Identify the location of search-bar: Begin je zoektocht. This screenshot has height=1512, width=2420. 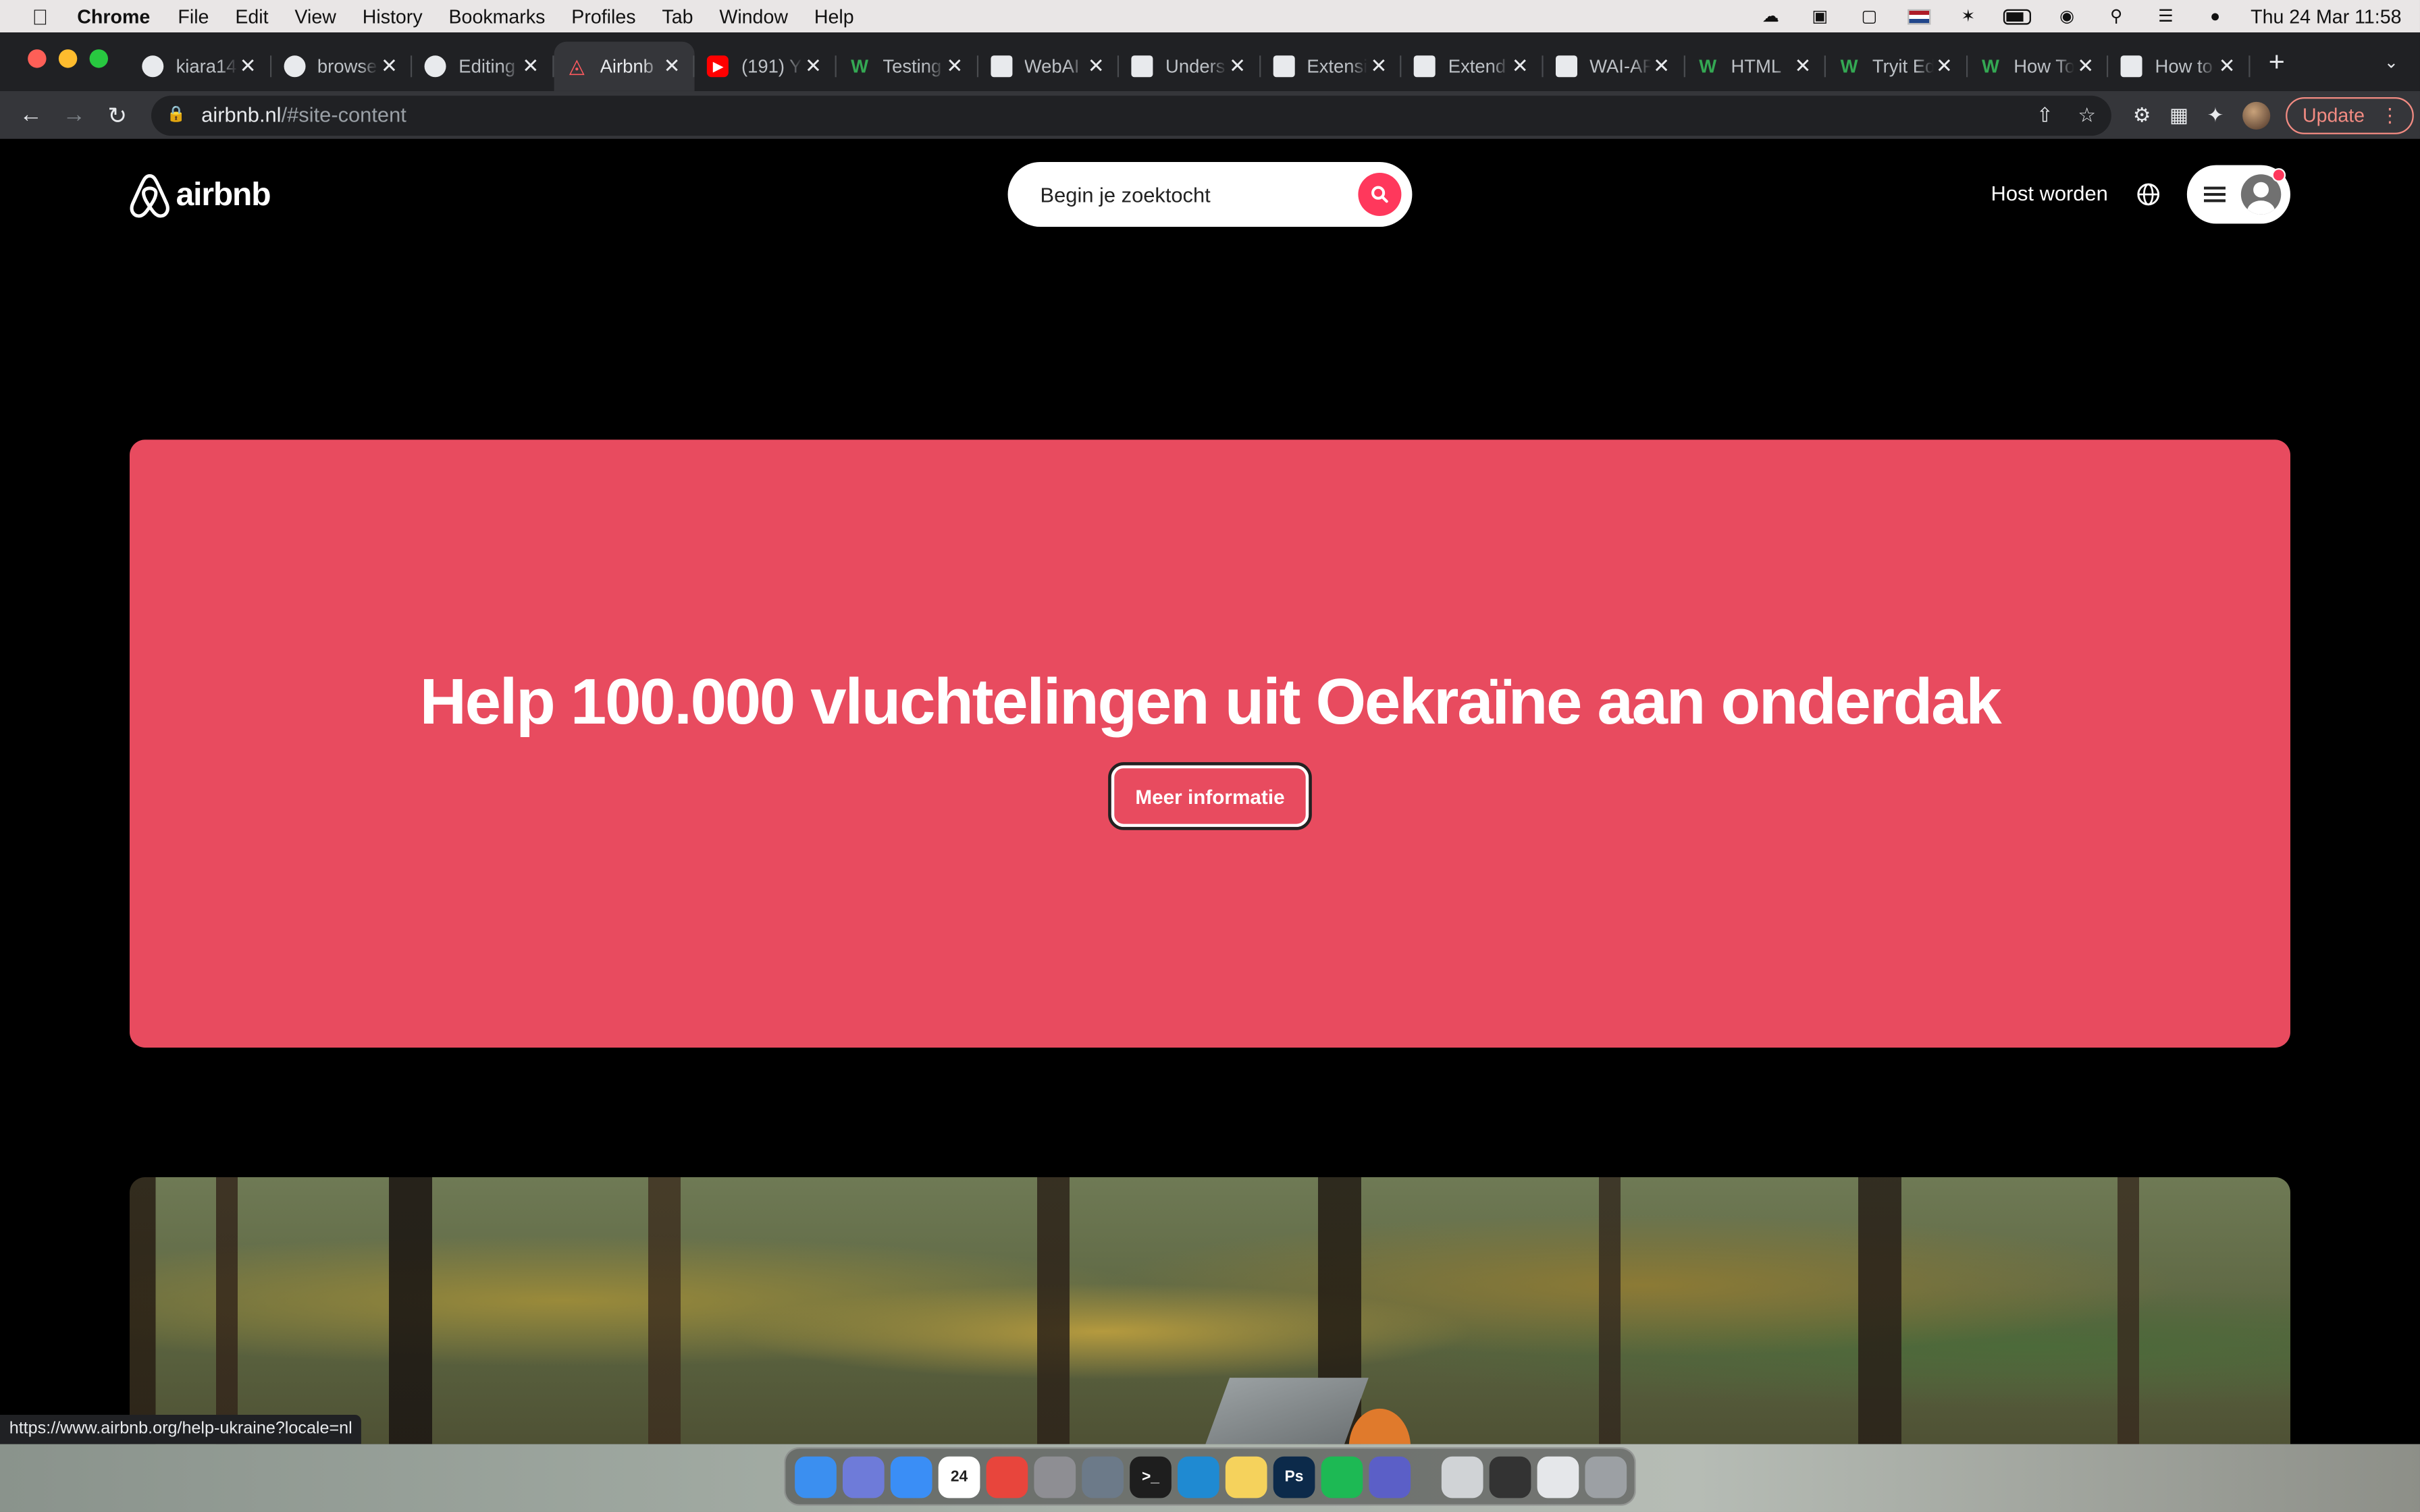
(1210, 194).